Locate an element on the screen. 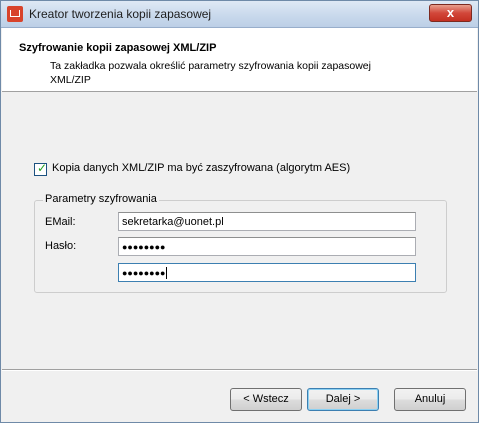 Image resolution: width=481 pixels, height=425 pixels. footer-separator is located at coordinates (239, 370).